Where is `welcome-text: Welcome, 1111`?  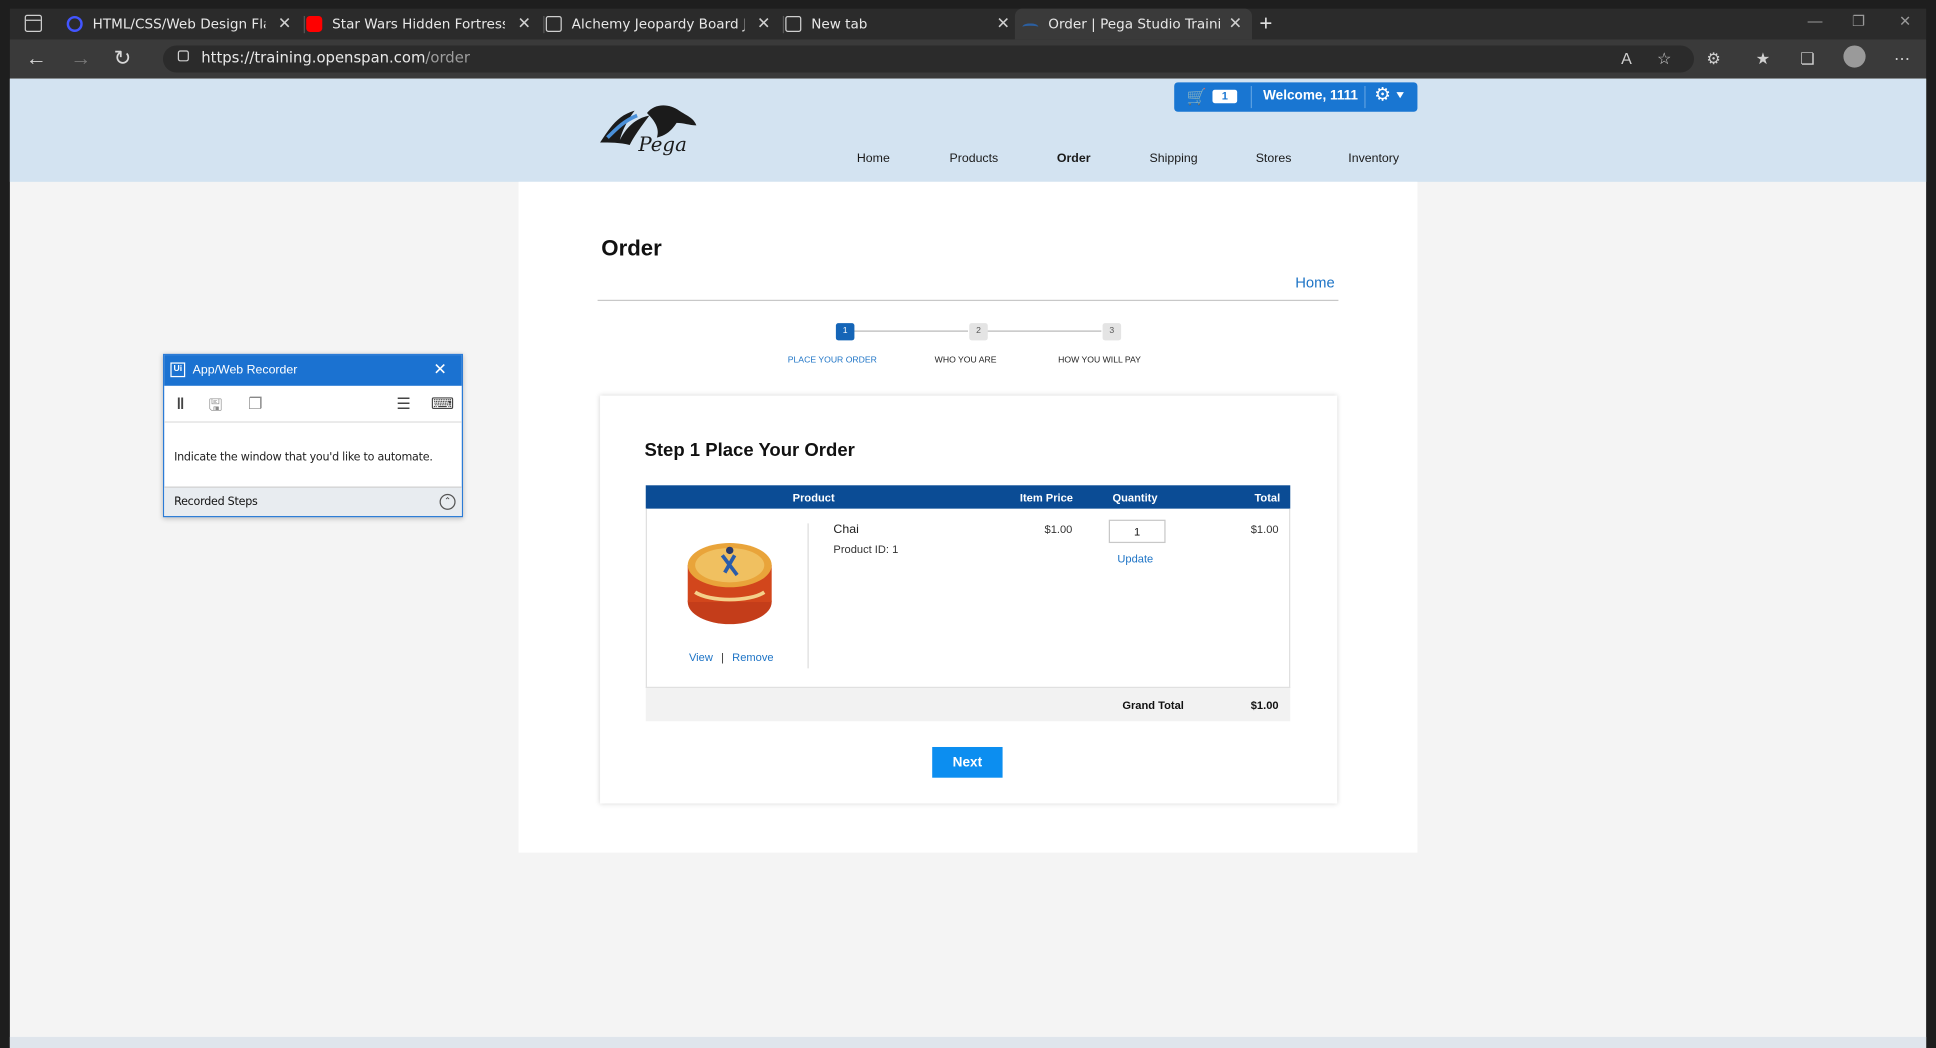
welcome-text: Welcome, 1111 is located at coordinates (1310, 96).